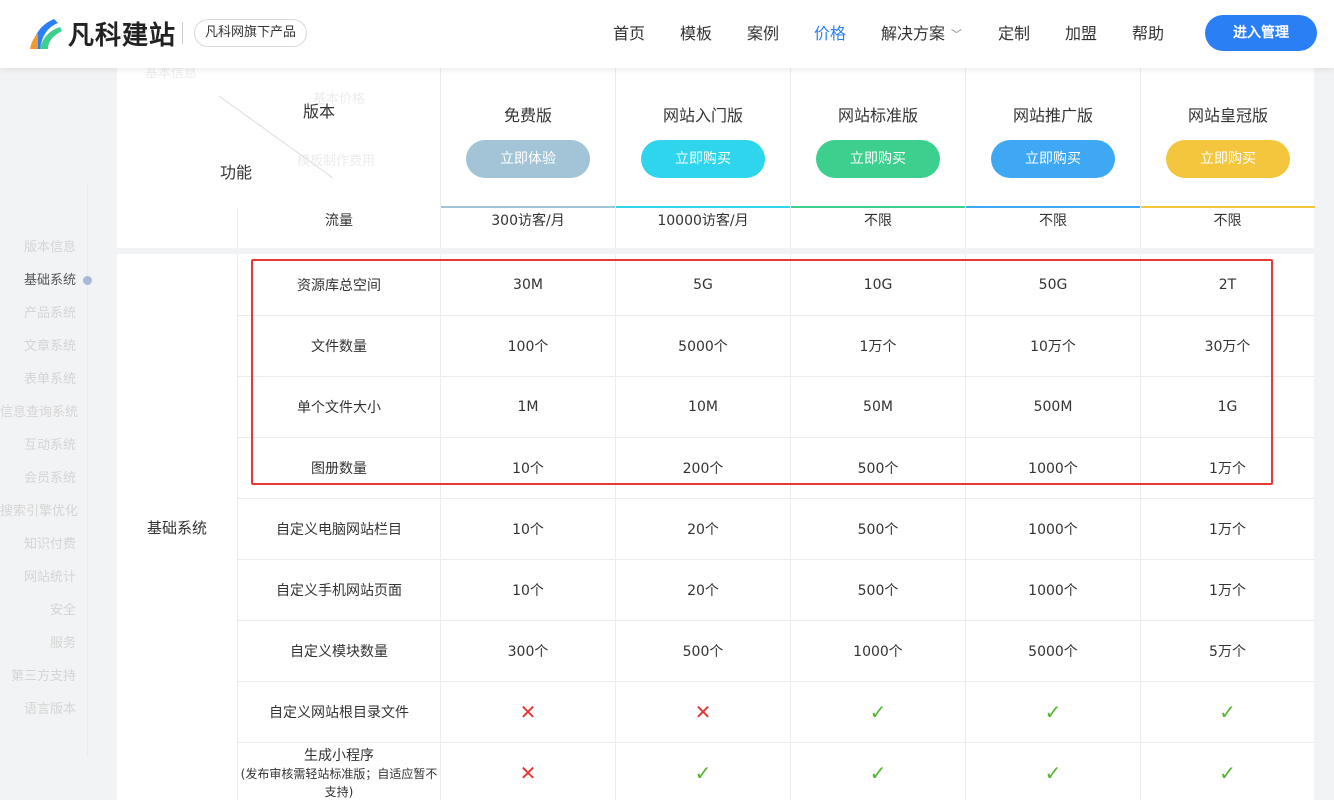 This screenshot has width=1334, height=800. What do you see at coordinates (1227, 651) in the screenshot?
I see `value-crown: 5万个` at bounding box center [1227, 651].